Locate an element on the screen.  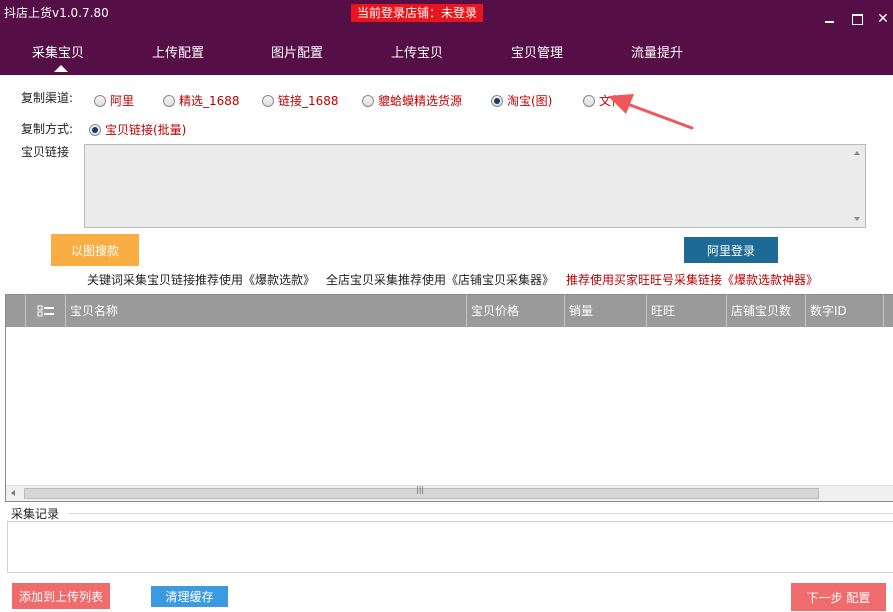
radio-label: 貔蛤蟆精选货源 is located at coordinates (420, 101).